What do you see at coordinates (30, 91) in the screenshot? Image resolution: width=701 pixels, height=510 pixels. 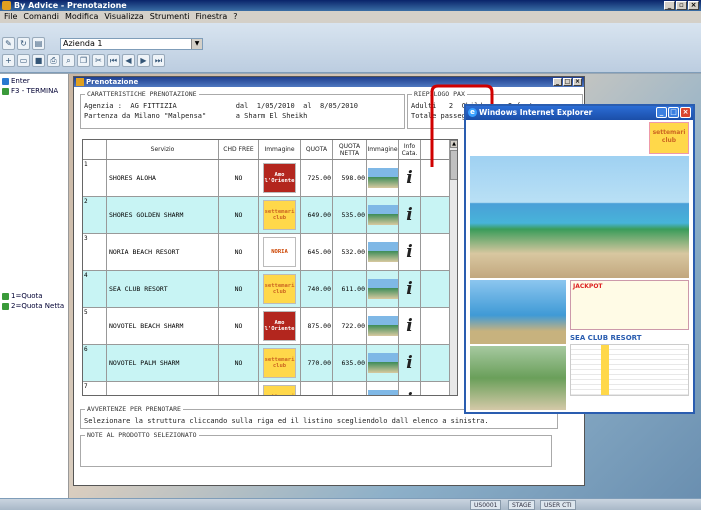 I see `terminate-item: F3 - TERMINA` at bounding box center [30, 91].